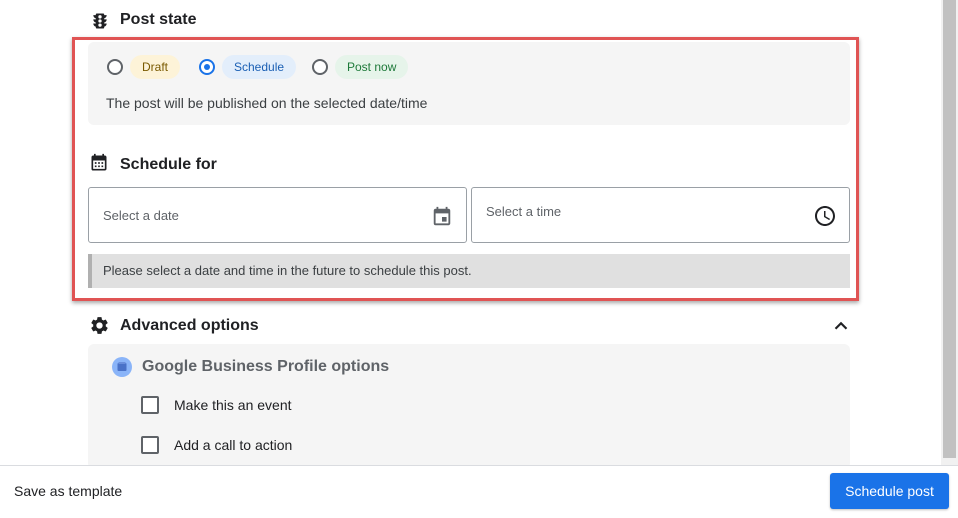 This screenshot has width=958, height=518. What do you see at coordinates (150, 445) in the screenshot?
I see `cta-checkbox` at bounding box center [150, 445].